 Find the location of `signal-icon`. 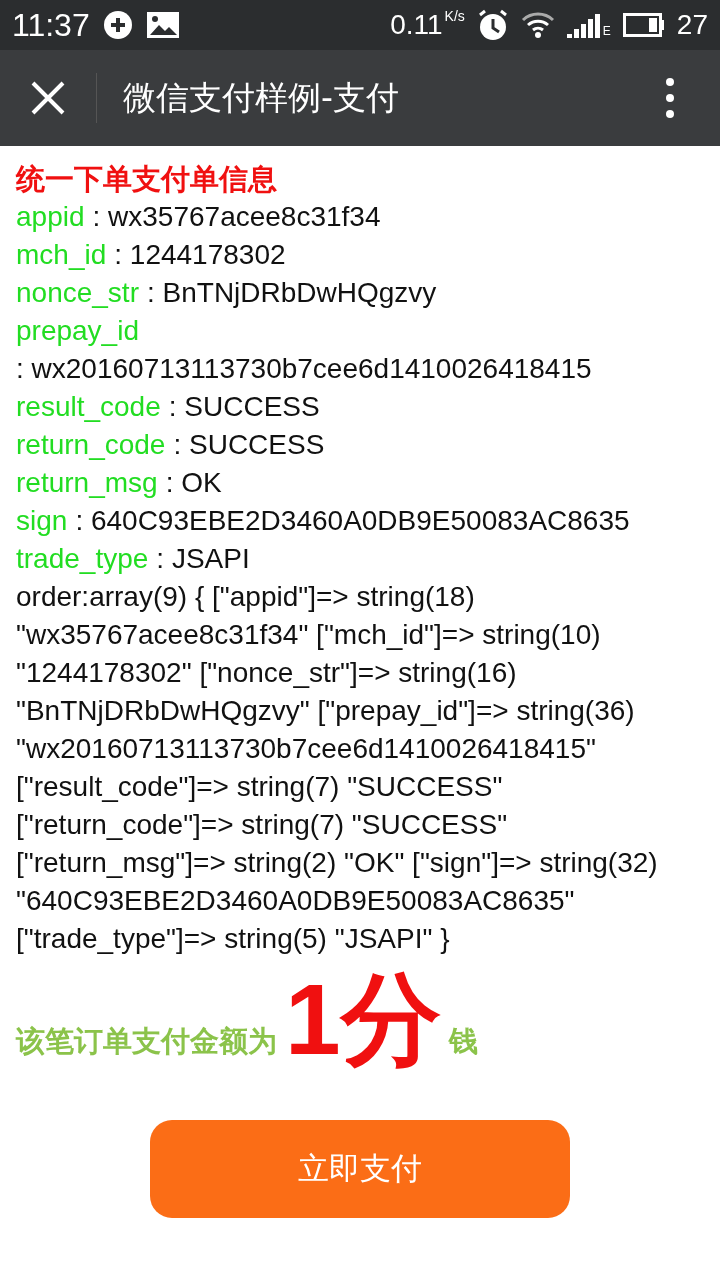

signal-icon is located at coordinates (584, 25).